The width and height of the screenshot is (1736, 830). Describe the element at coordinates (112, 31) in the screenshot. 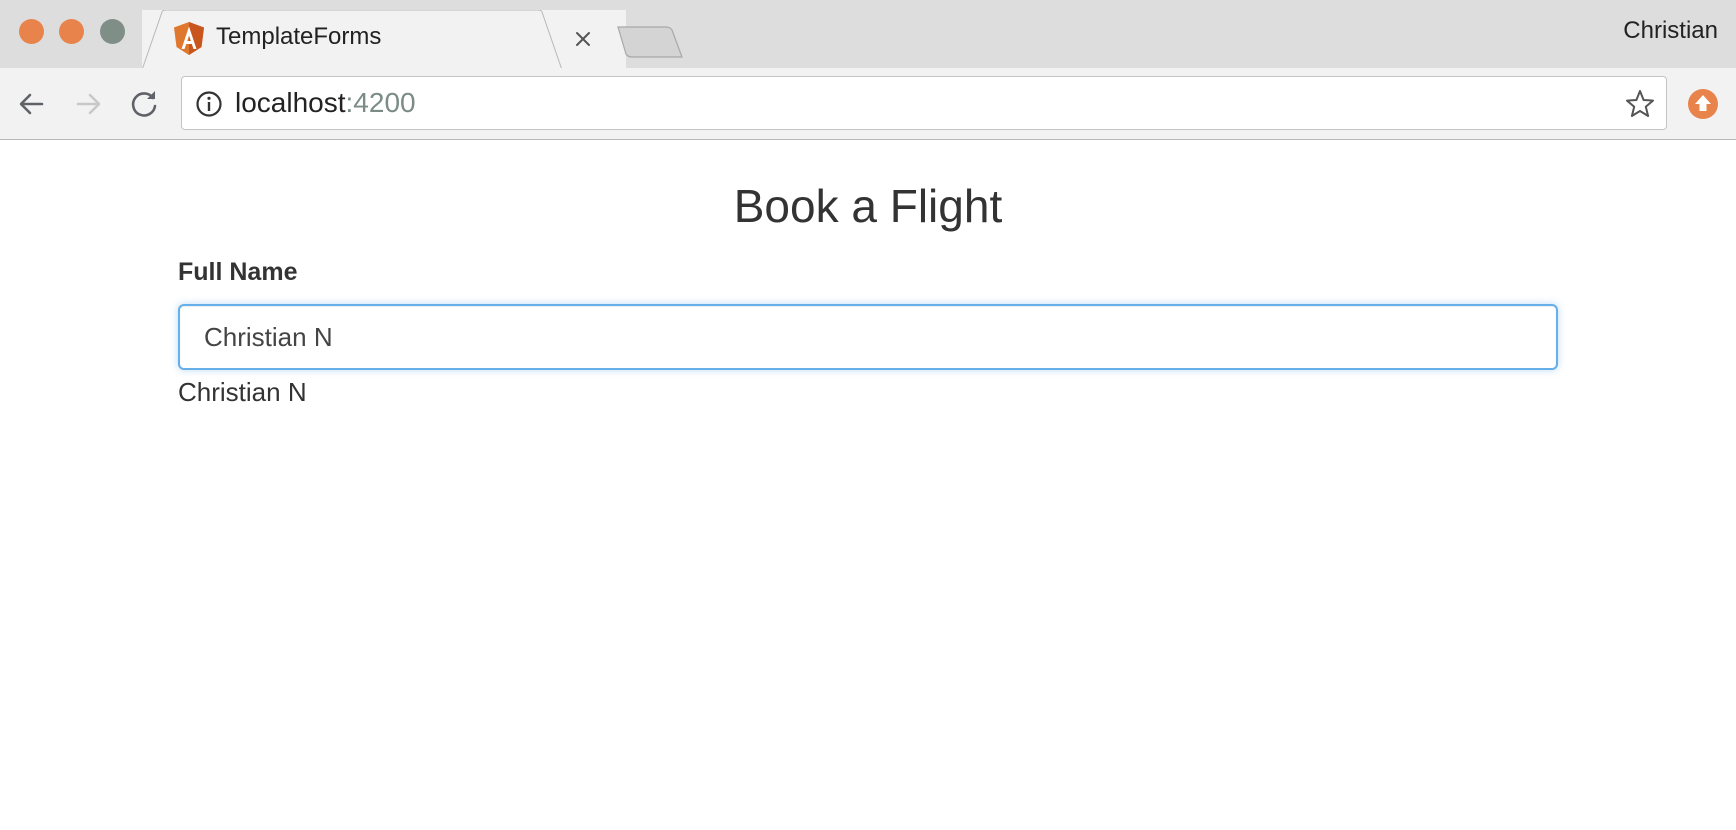

I see `window-maximize-button` at that location.